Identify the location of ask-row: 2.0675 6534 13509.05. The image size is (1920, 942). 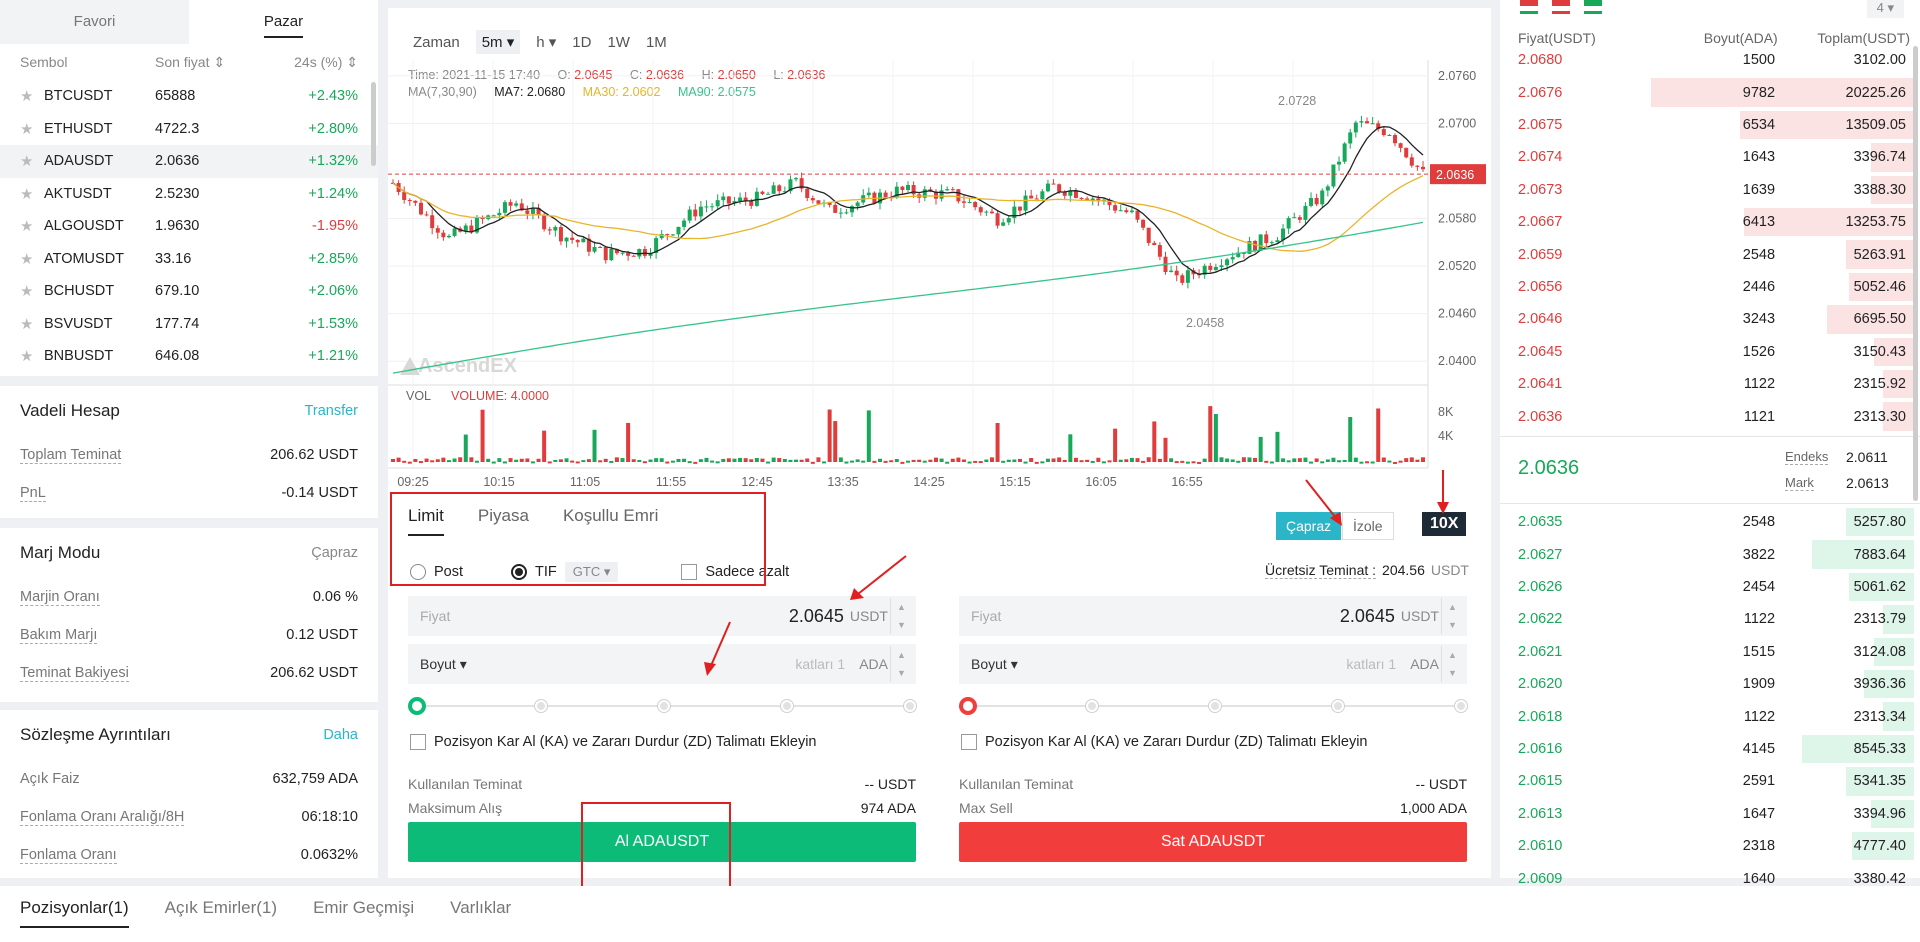
(1710, 125).